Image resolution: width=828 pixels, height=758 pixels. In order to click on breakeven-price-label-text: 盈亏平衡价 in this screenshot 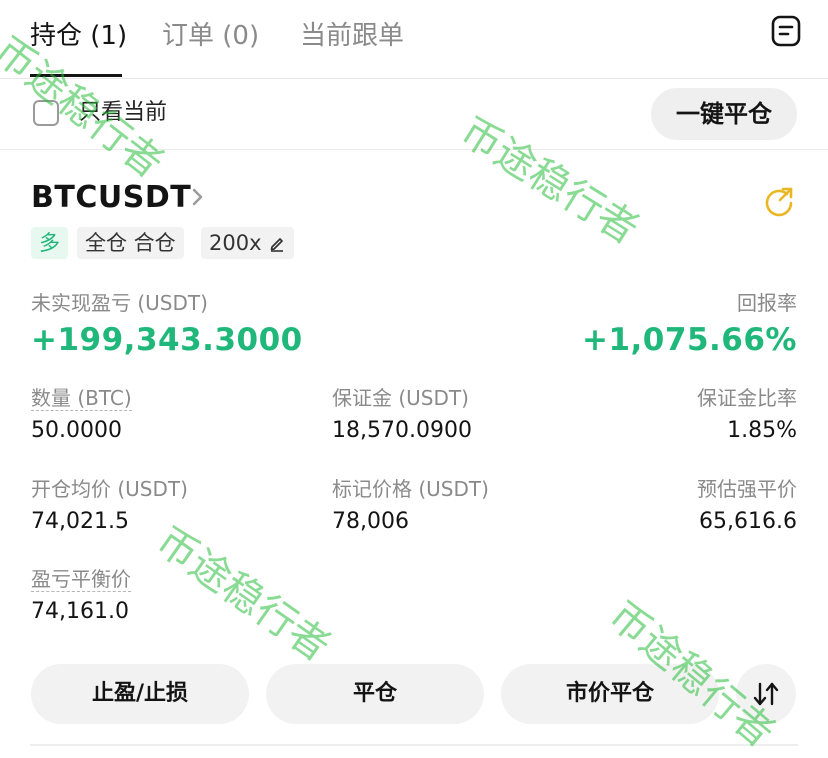, I will do `click(81, 579)`.